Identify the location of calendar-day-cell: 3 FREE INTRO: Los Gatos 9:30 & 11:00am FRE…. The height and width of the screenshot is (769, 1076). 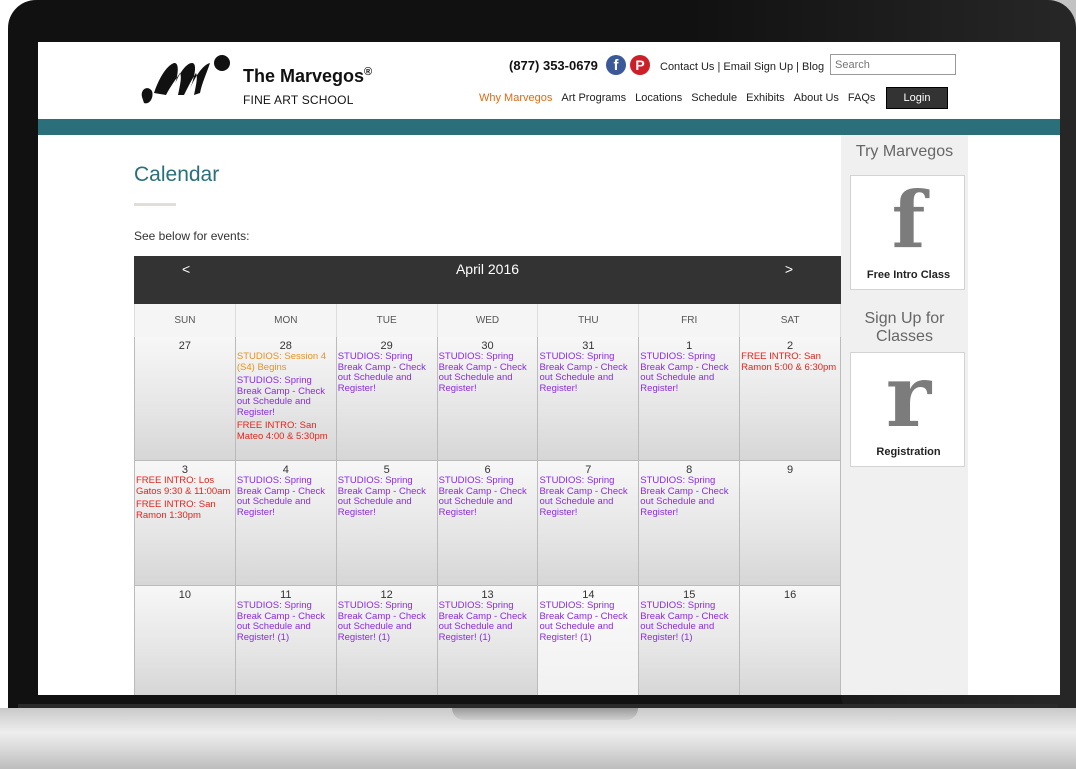
(185, 523).